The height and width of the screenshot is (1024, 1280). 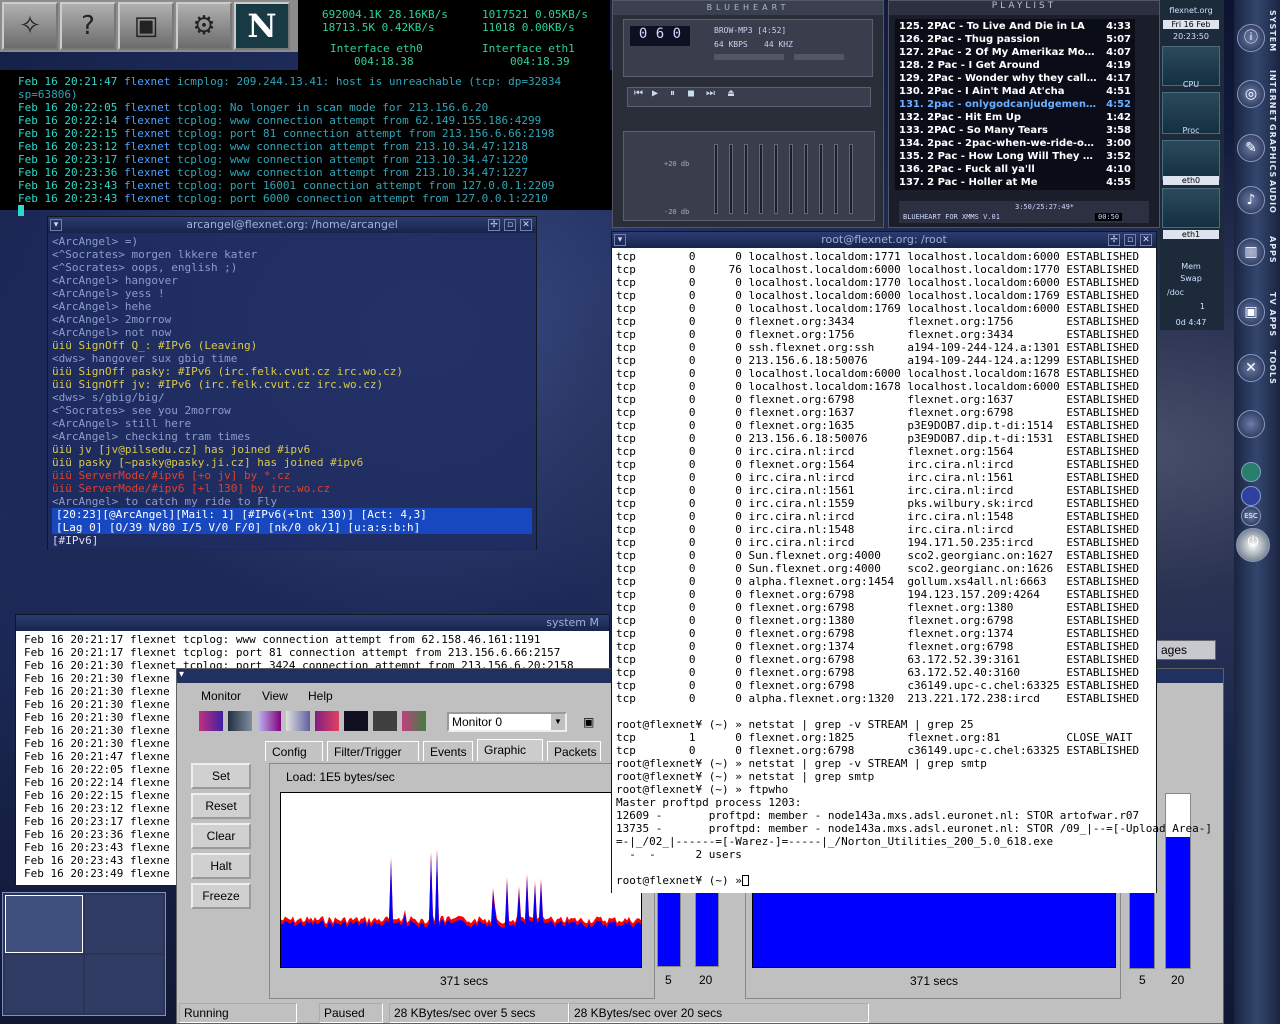 What do you see at coordinates (30, 26) in the screenshot?
I see `foot-icon: ✧` at bounding box center [30, 26].